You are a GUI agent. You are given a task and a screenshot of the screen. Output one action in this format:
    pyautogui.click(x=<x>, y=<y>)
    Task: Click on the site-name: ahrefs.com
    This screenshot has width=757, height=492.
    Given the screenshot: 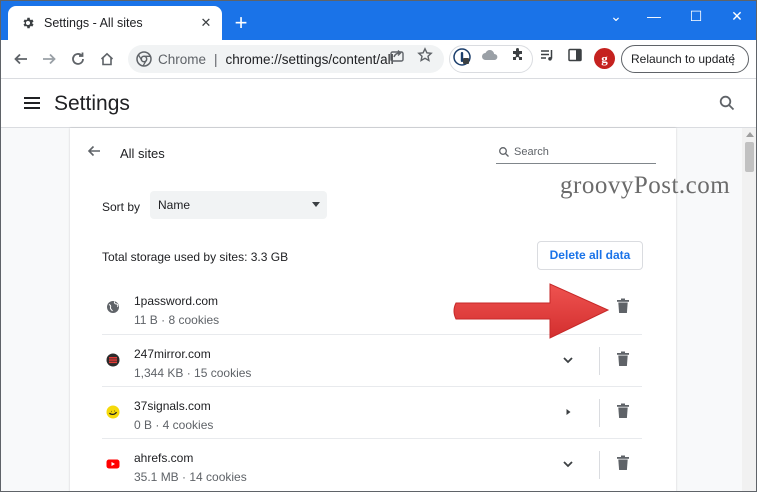 What is the action you would take?
    pyautogui.click(x=164, y=458)
    